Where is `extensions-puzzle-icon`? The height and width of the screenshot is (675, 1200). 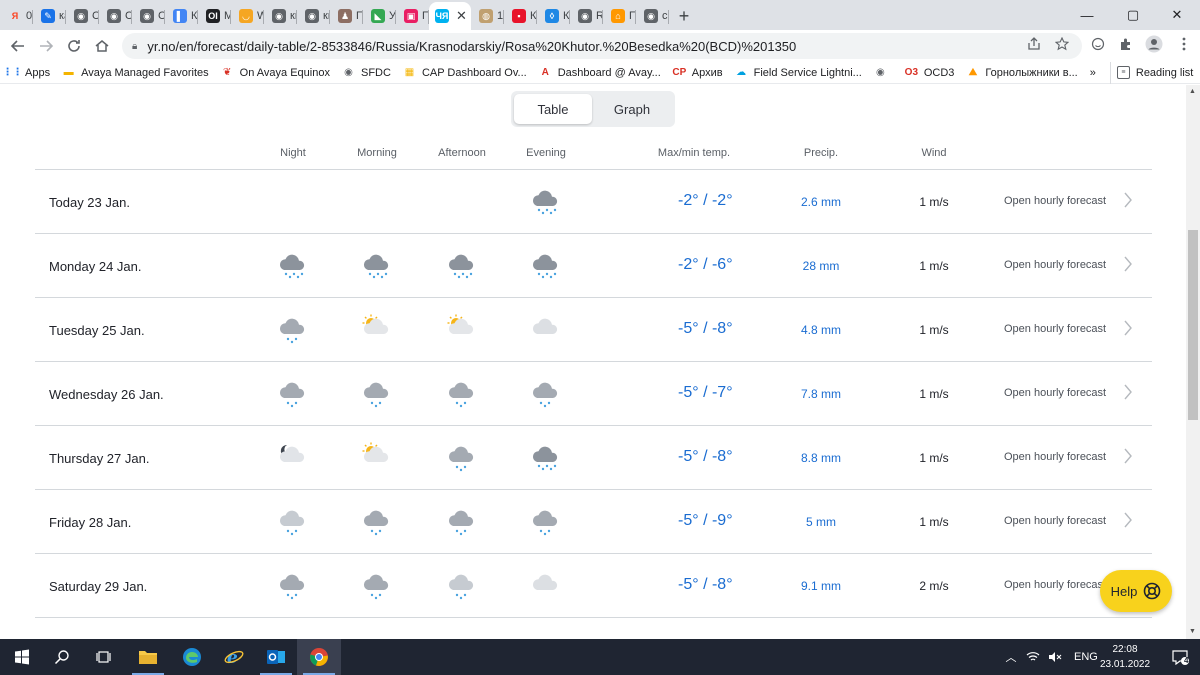
extensions-puzzle-icon is located at coordinates (1126, 44).